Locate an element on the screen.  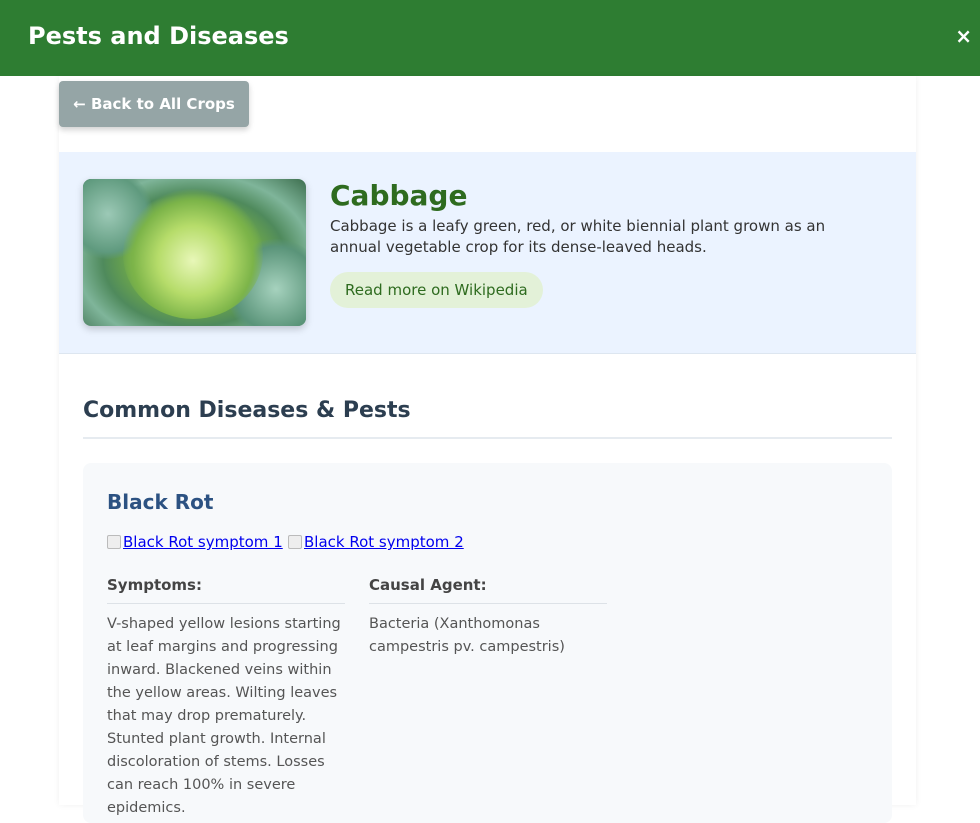
symptom-image-link-1: Black Rot symptom 1 is located at coordinates (195, 542).